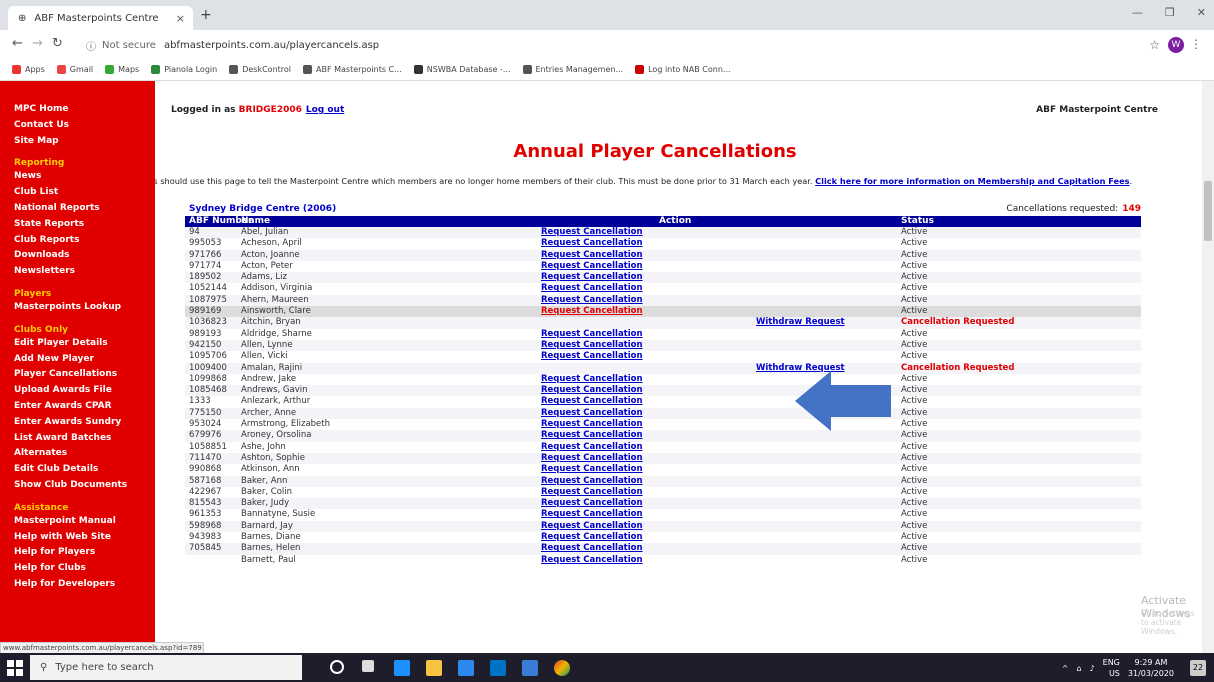 The image size is (1214, 682). What do you see at coordinates (100, 18) in the screenshot?
I see `browser-tab: ⊕ ABF Masterpoints Centre ×` at bounding box center [100, 18].